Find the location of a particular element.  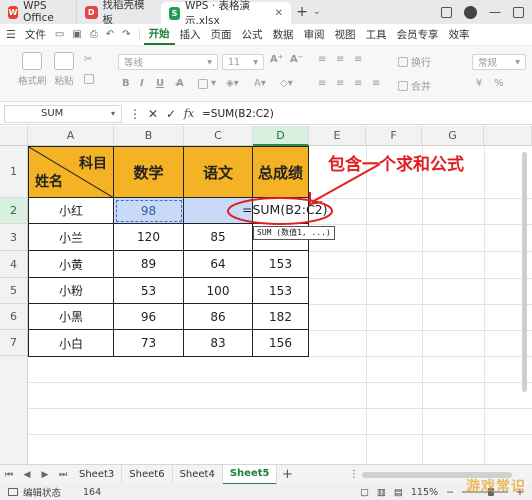

open-folder-icon: ▭ is located at coordinates (59, 34).